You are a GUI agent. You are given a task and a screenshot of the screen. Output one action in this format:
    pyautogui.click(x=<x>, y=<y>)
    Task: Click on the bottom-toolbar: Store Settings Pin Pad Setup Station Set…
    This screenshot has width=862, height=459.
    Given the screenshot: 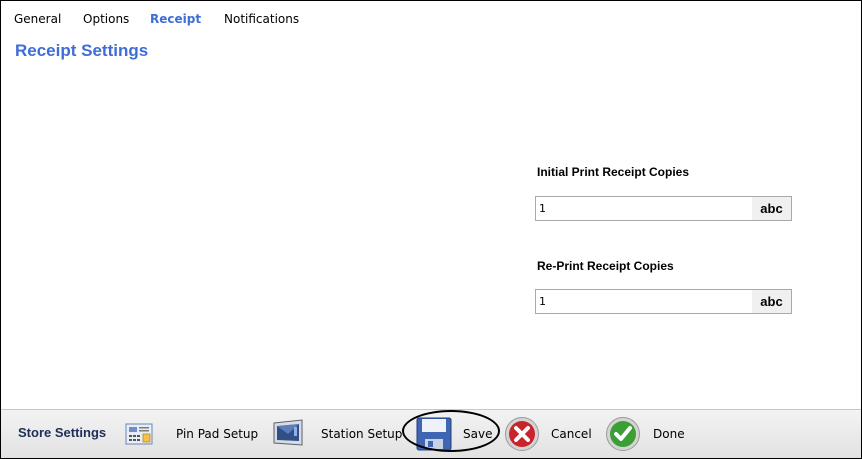 What is the action you would take?
    pyautogui.click(x=431, y=433)
    